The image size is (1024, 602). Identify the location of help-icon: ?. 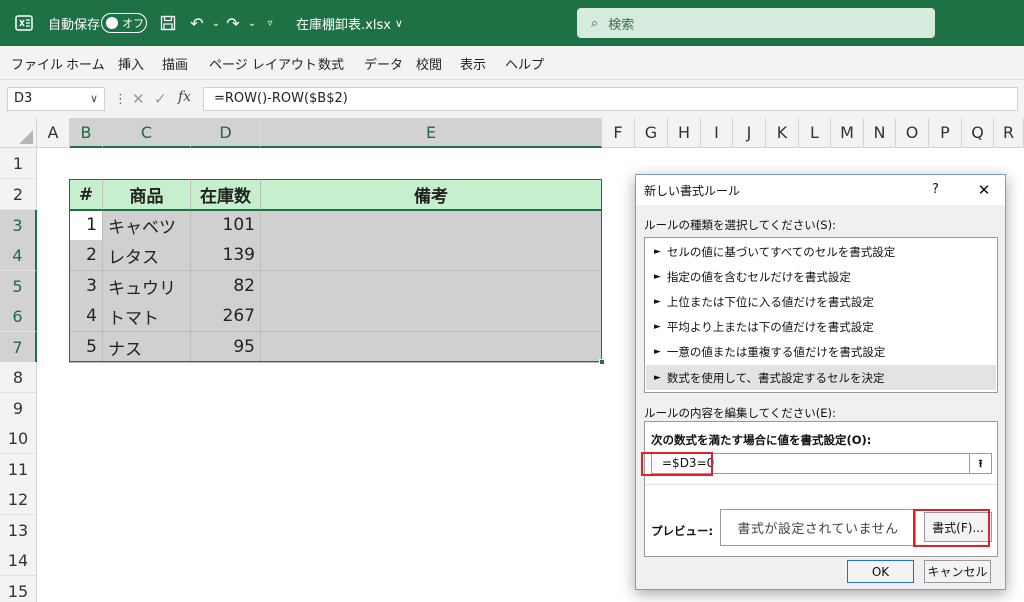
(935, 189).